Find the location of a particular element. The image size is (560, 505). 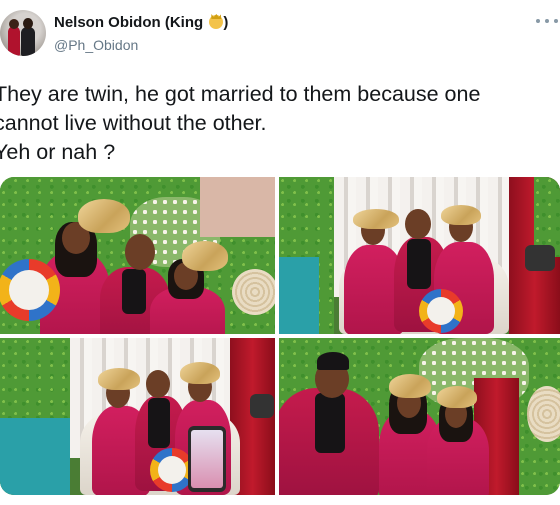

wall is located at coordinates (237, 207).